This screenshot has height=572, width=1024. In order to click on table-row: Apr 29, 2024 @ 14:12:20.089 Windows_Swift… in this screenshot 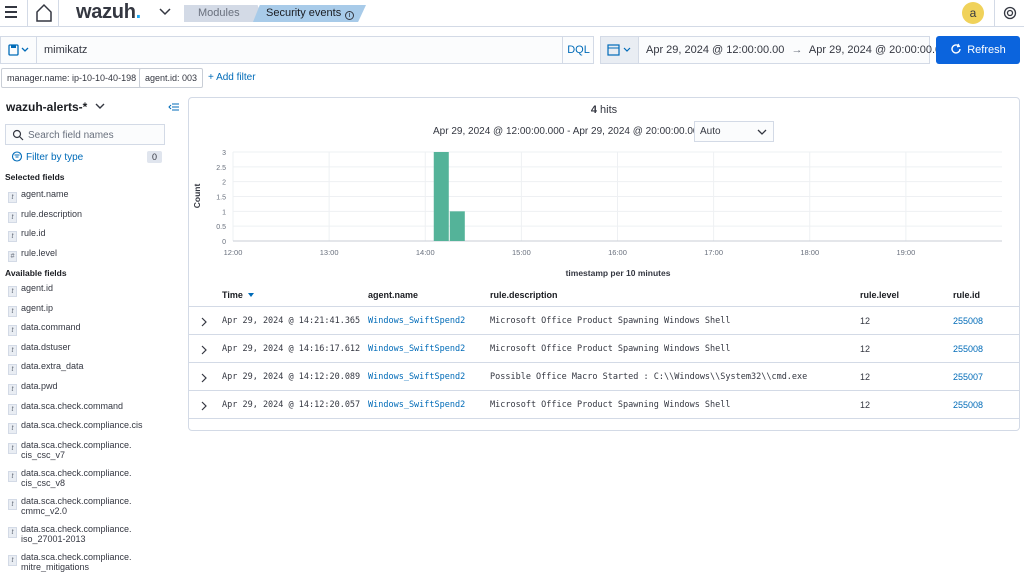, I will do `click(604, 377)`.